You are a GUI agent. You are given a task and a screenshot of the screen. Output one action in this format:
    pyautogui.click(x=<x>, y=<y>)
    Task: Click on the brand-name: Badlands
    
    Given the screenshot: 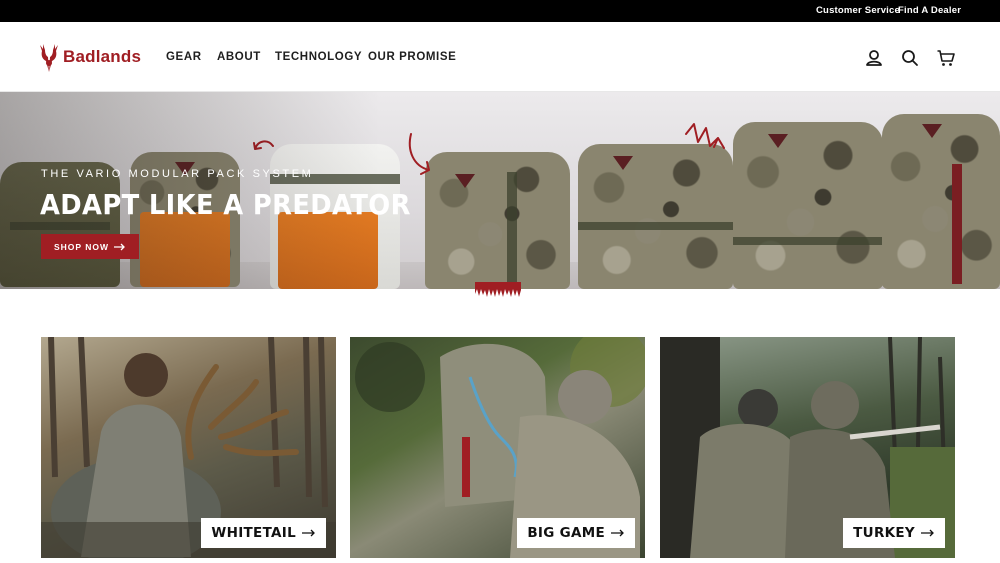 What is the action you would take?
    pyautogui.click(x=102, y=56)
    